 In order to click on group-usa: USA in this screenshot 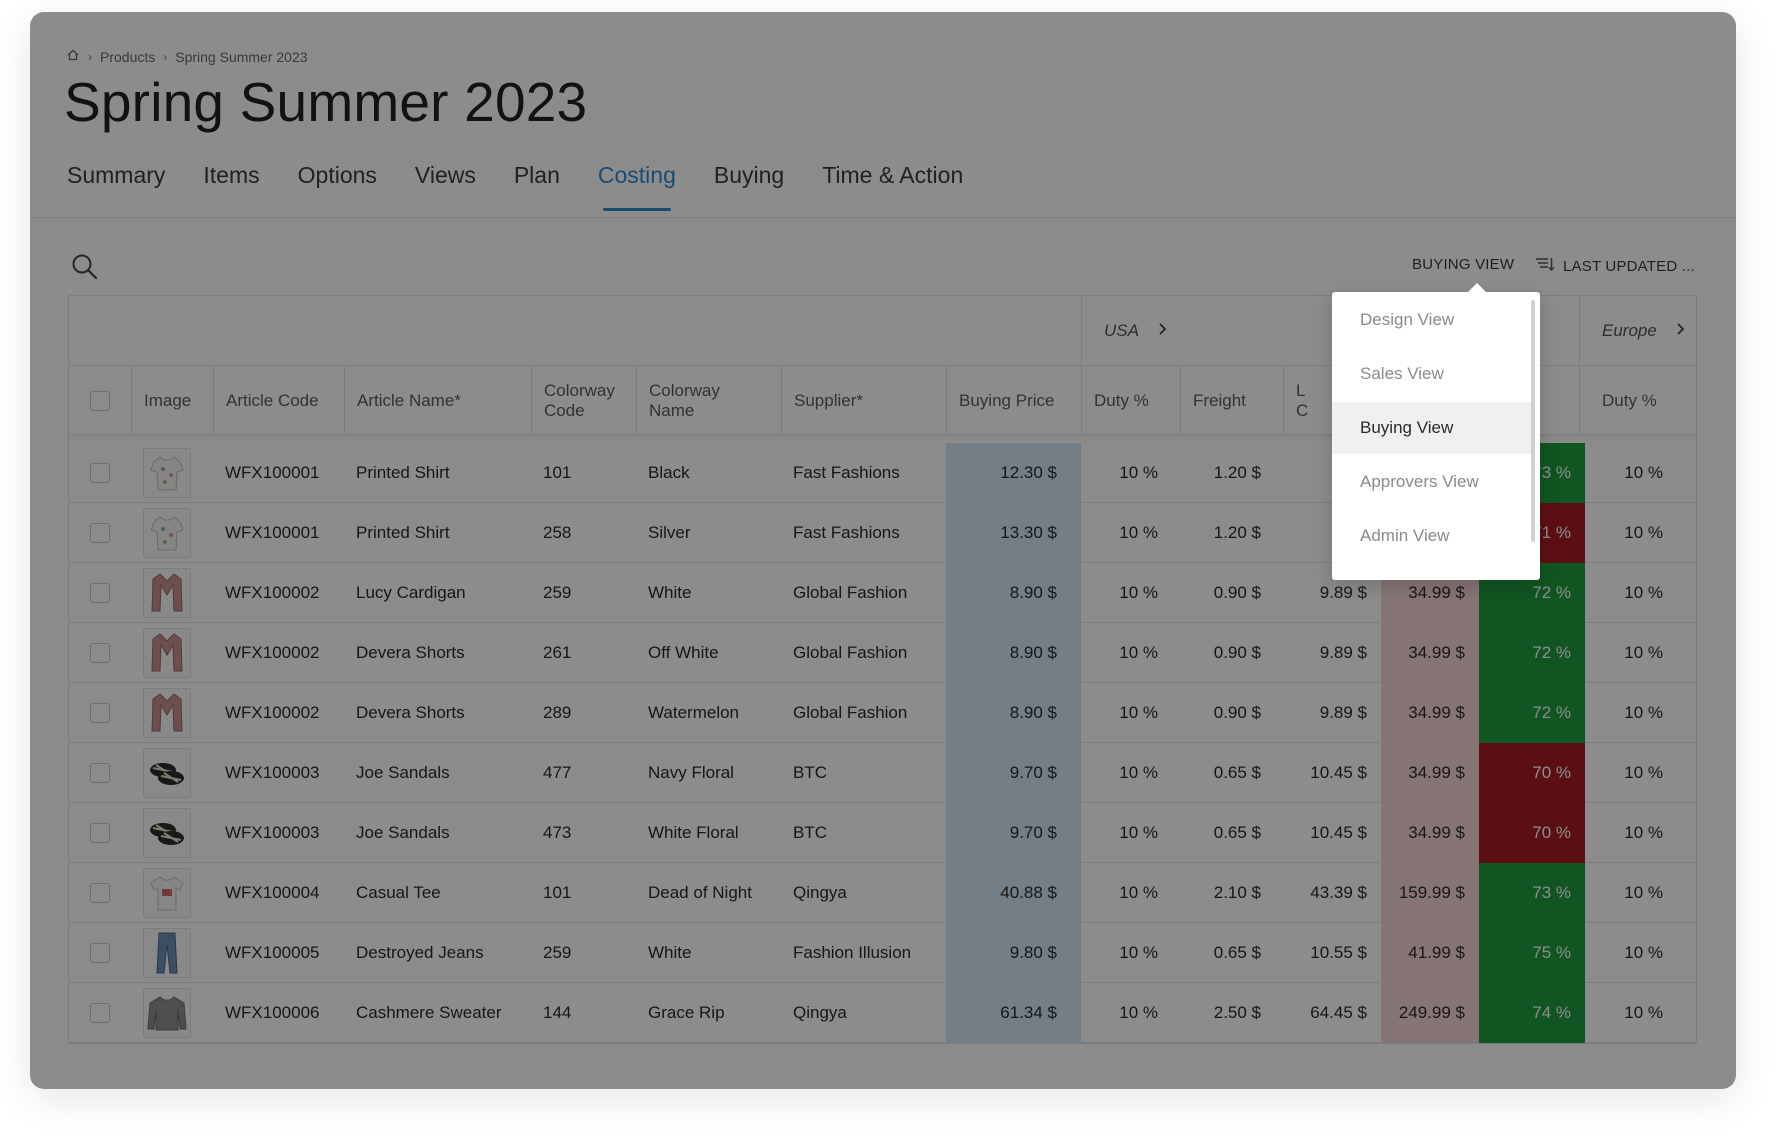, I will do `click(1198, 331)`.